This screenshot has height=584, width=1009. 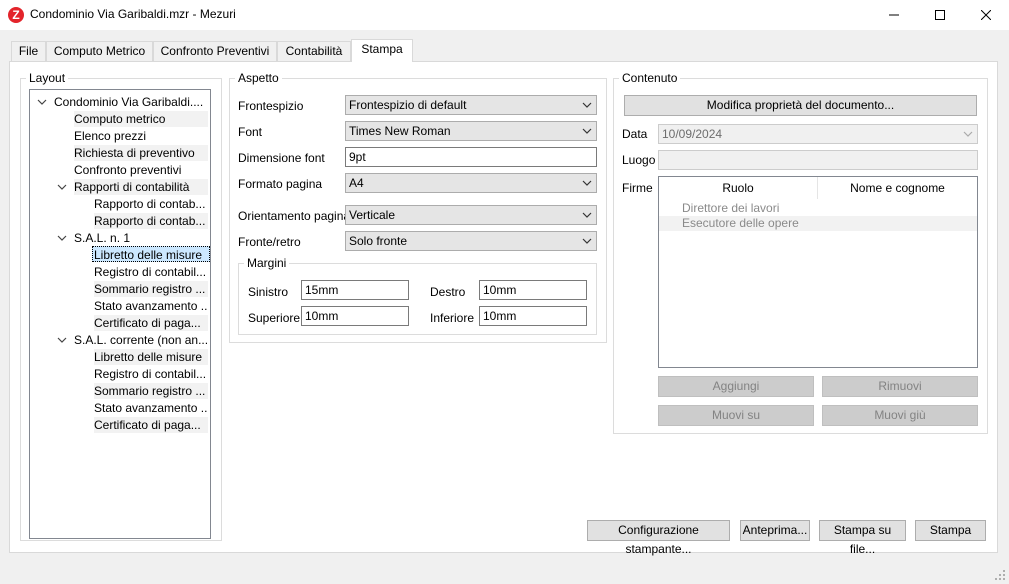 I want to click on table-row: Esecutore delle opere, so click(x=818, y=223).